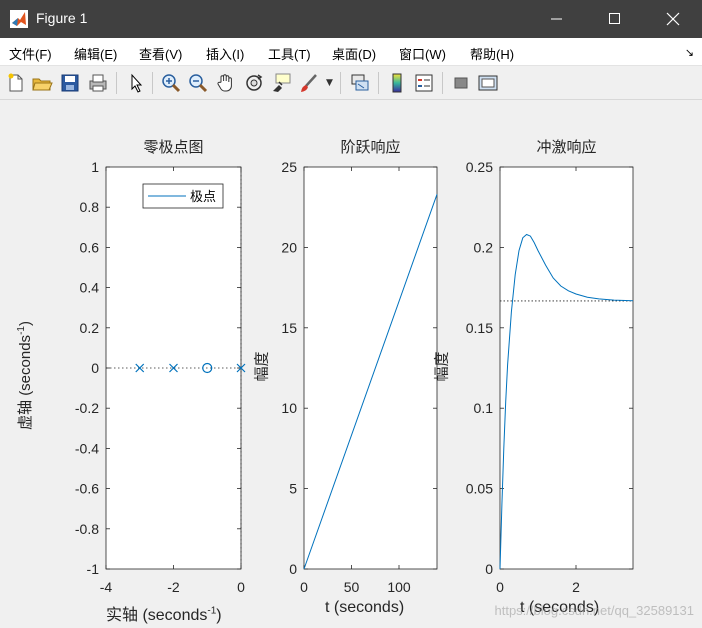 Image resolution: width=702 pixels, height=628 pixels. I want to click on step-xlabel: t (seconds), so click(365, 607).